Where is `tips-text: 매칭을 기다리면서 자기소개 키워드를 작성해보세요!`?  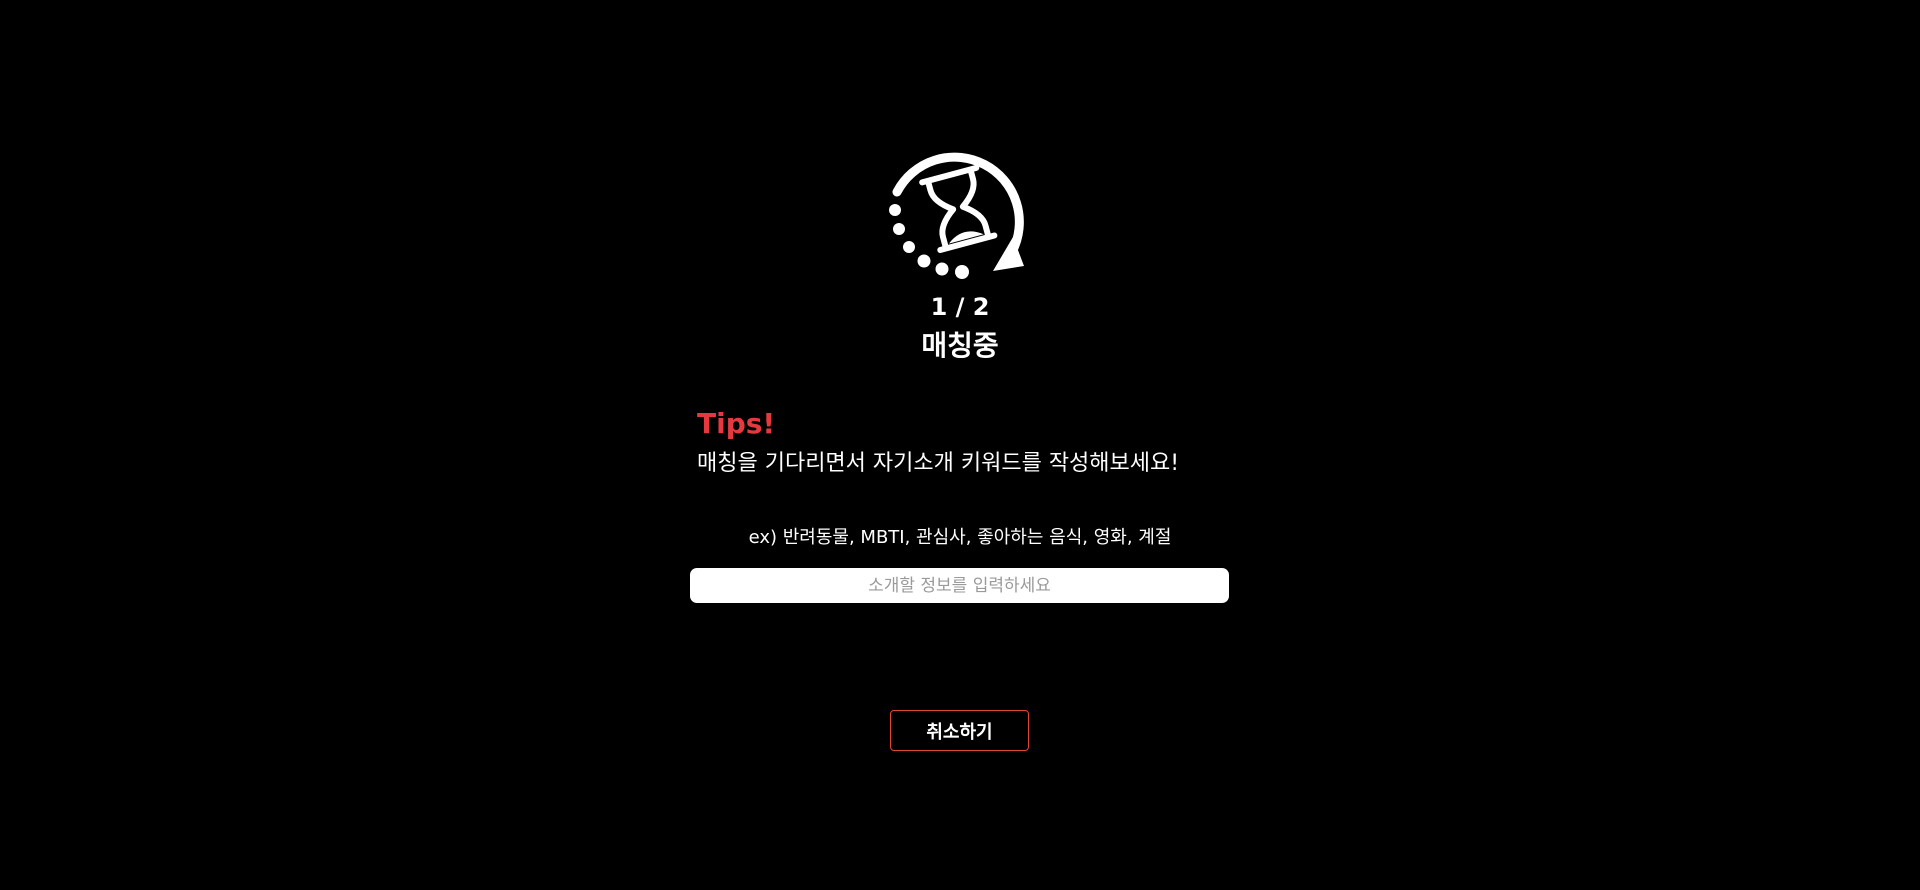 tips-text: 매칭을 기다리면서 자기소개 키워드를 작성해보세요! is located at coordinates (938, 463).